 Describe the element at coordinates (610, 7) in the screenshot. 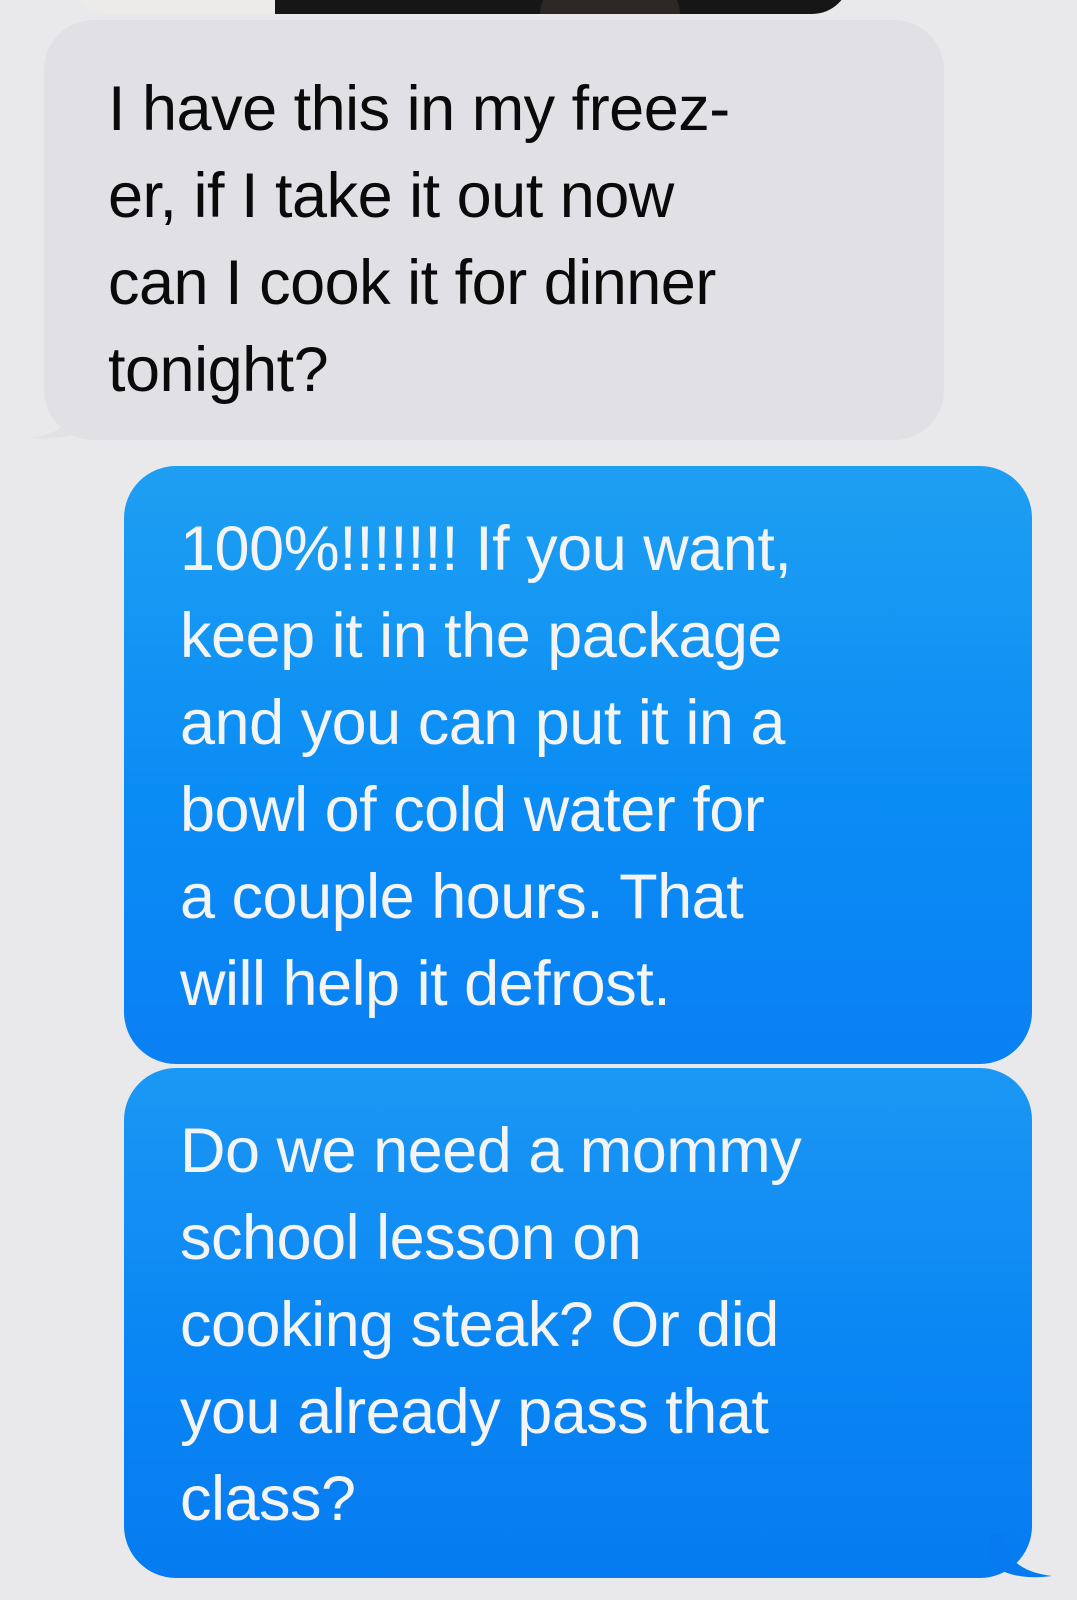

I see `image-attachment-detail` at that location.